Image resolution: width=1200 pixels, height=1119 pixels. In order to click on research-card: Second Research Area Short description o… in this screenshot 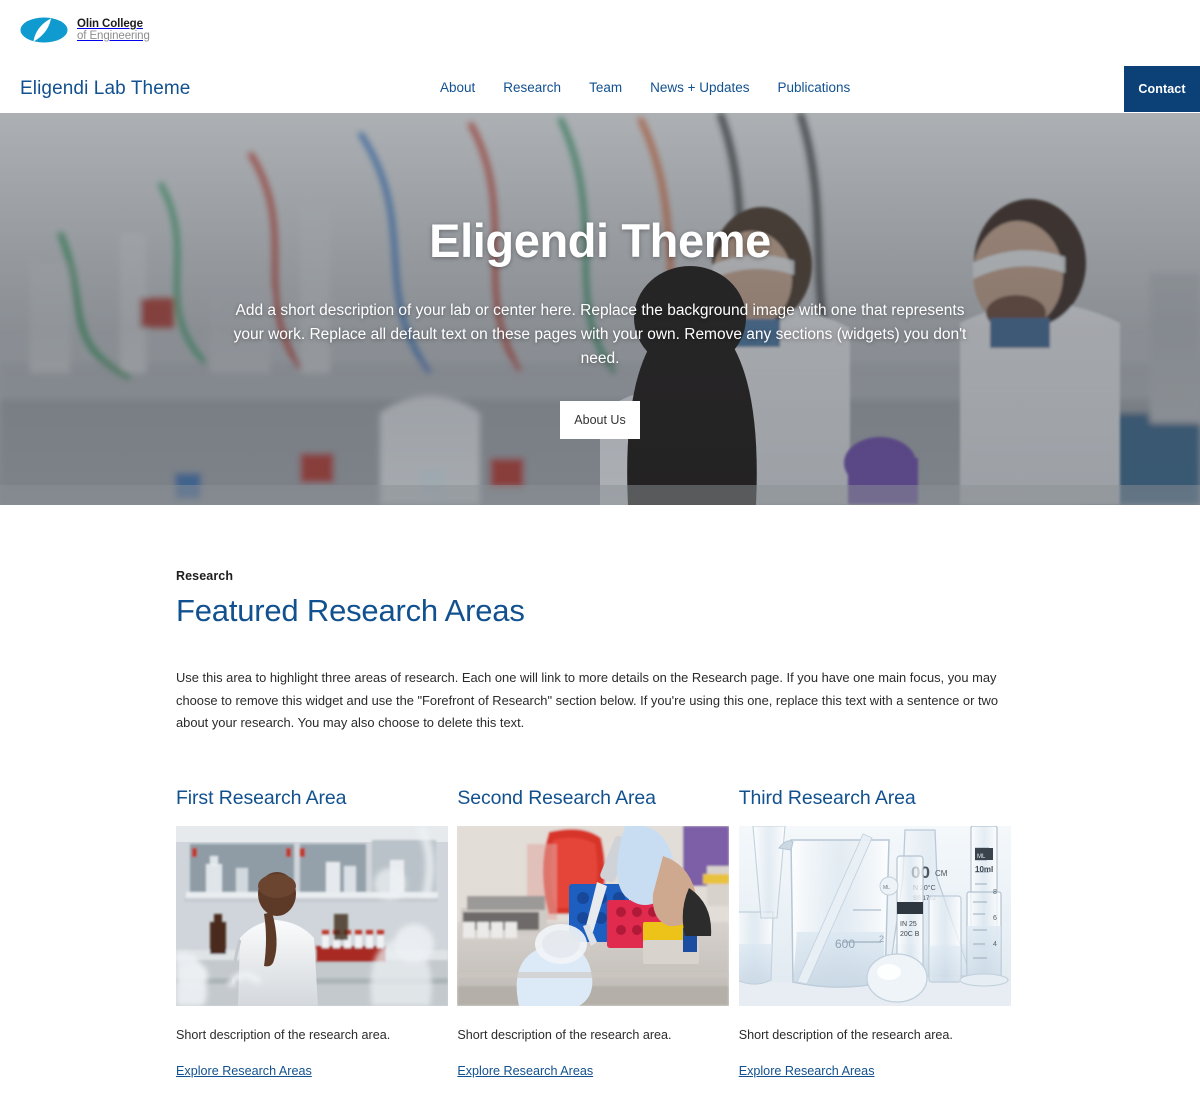, I will do `click(597, 933)`.